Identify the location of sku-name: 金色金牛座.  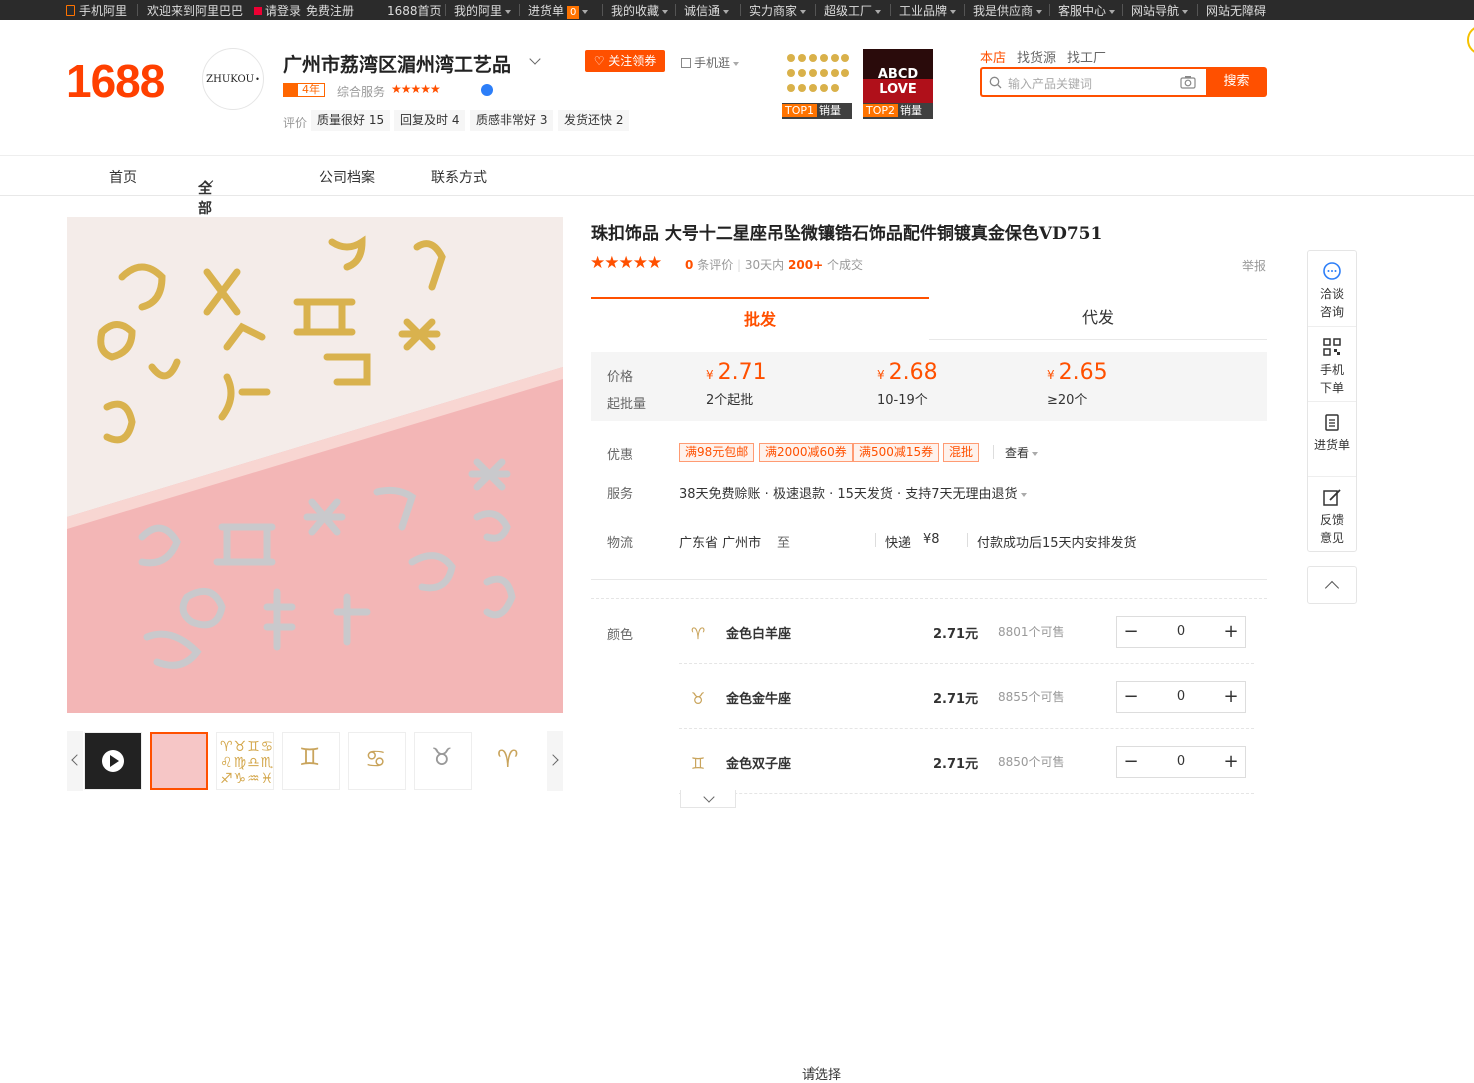
(759, 699).